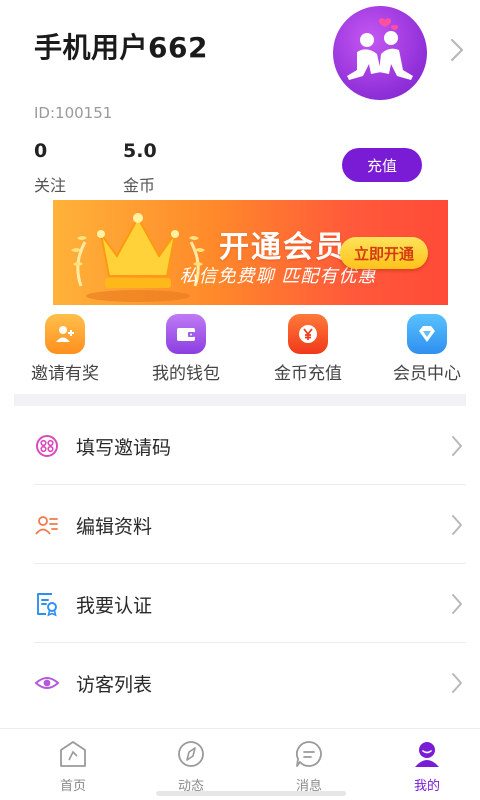  What do you see at coordinates (65, 374) in the screenshot?
I see `quick-invite-label: 邀请有奖` at bounding box center [65, 374].